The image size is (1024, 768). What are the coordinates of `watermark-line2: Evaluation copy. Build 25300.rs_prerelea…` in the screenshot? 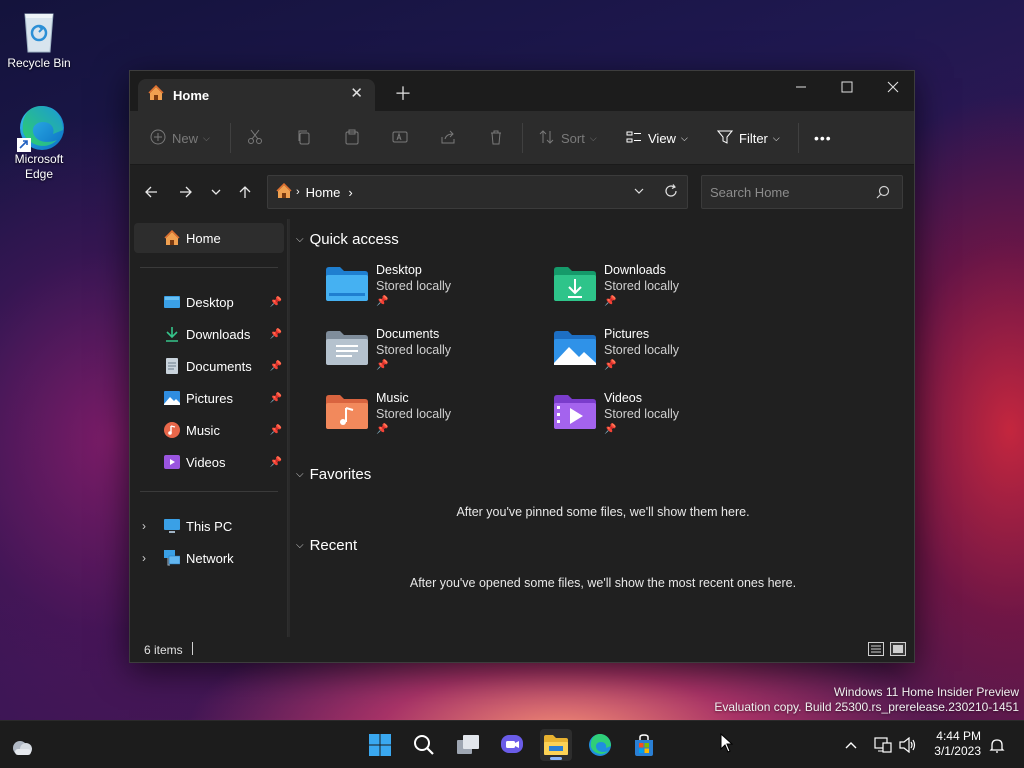 It's located at (866, 707).